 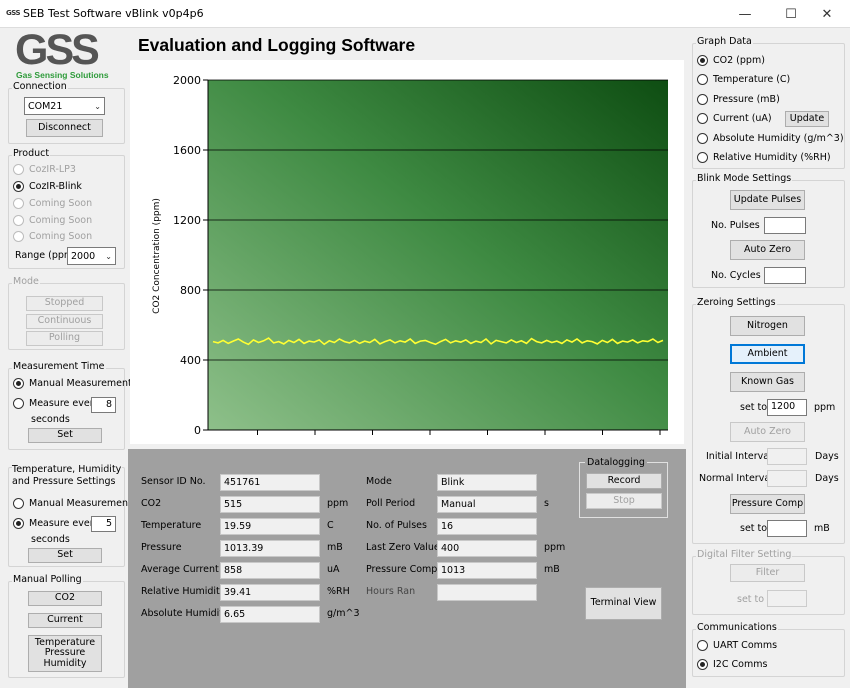 What do you see at coordinates (402, 569) in the screenshot?
I see `pressure-comp-label: Pressure Comp` at bounding box center [402, 569].